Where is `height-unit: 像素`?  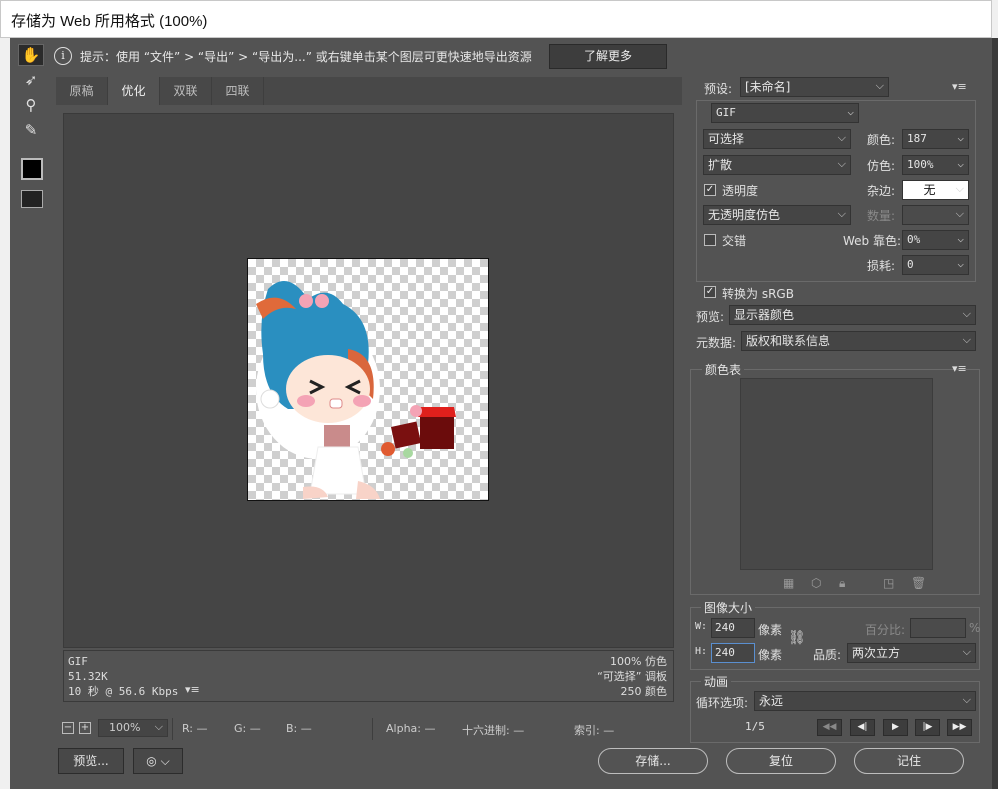 height-unit: 像素 is located at coordinates (770, 655).